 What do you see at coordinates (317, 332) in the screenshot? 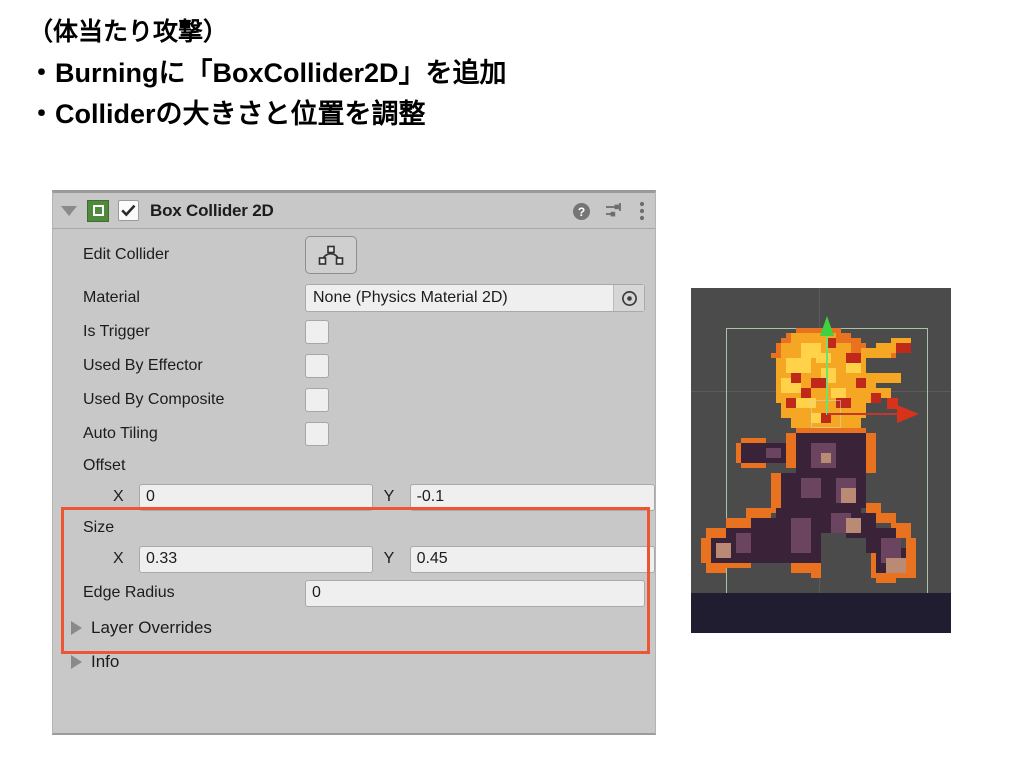
I see `is-trigger-checkbox` at bounding box center [317, 332].